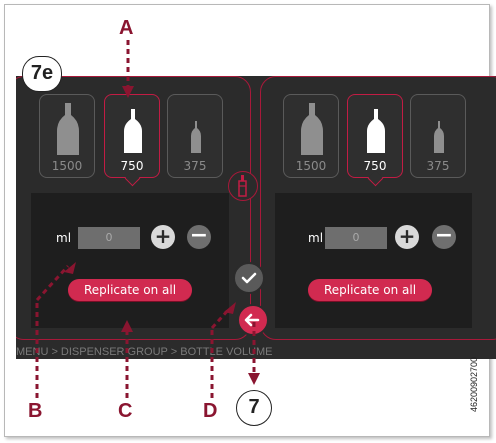 Image resolution: width=496 pixels, height=443 pixels. I want to click on left-bottle-1500-tile: 1500, so click(67, 136).